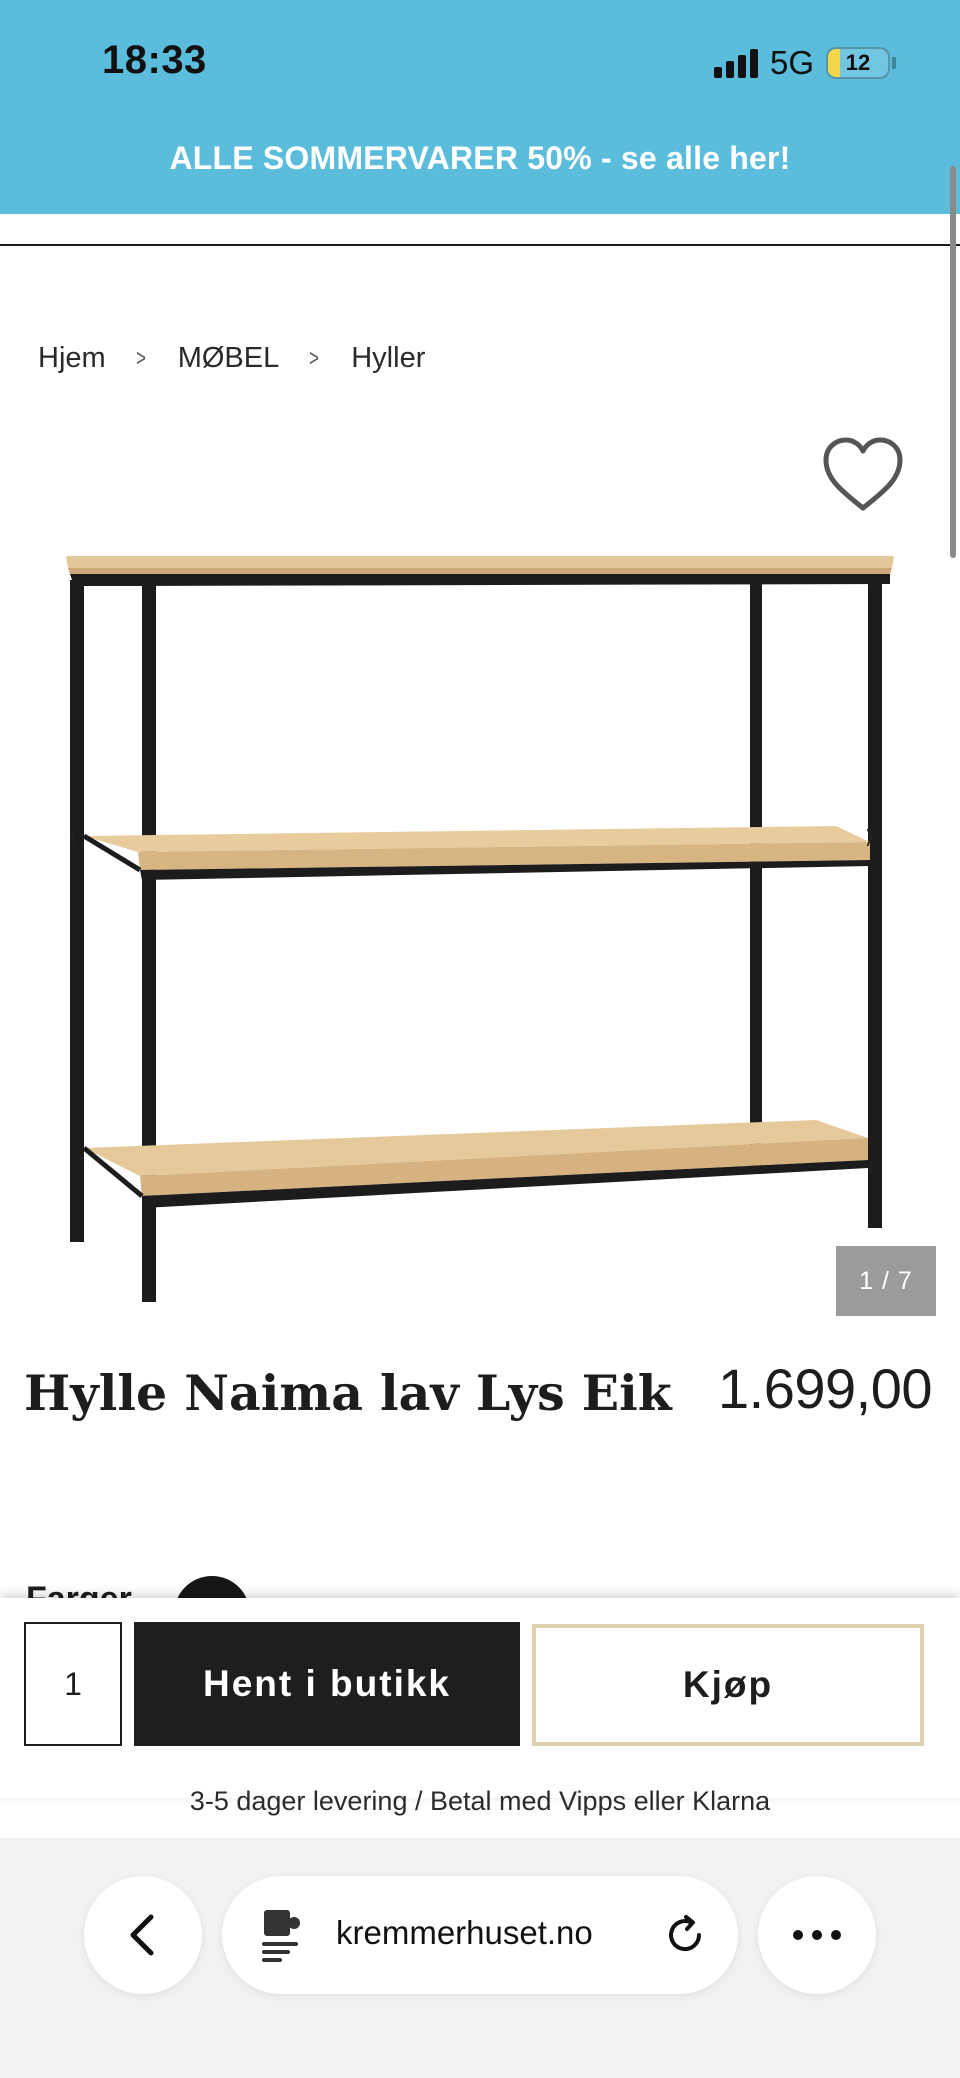  What do you see at coordinates (728, 1685) in the screenshot?
I see `buy-button: Kjøp` at bounding box center [728, 1685].